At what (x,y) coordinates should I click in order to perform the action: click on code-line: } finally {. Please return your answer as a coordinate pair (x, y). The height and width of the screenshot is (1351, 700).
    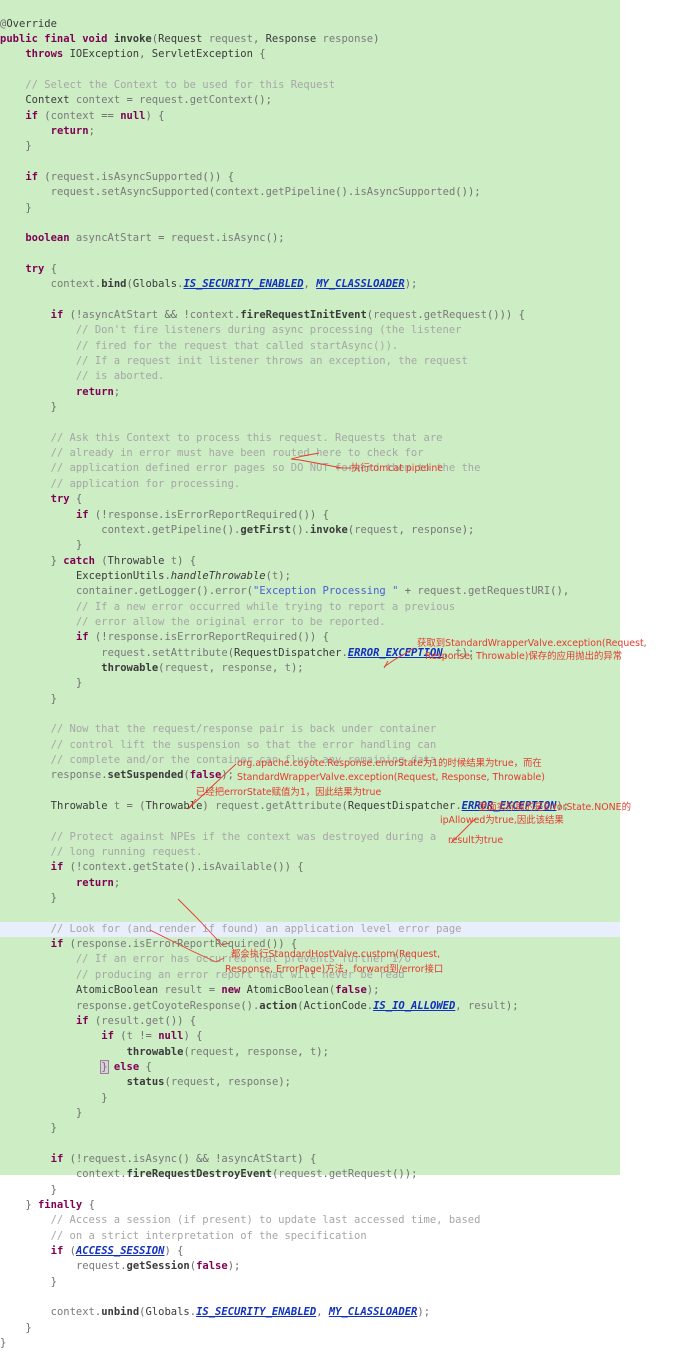
    Looking at the image, I should click on (310, 1205).